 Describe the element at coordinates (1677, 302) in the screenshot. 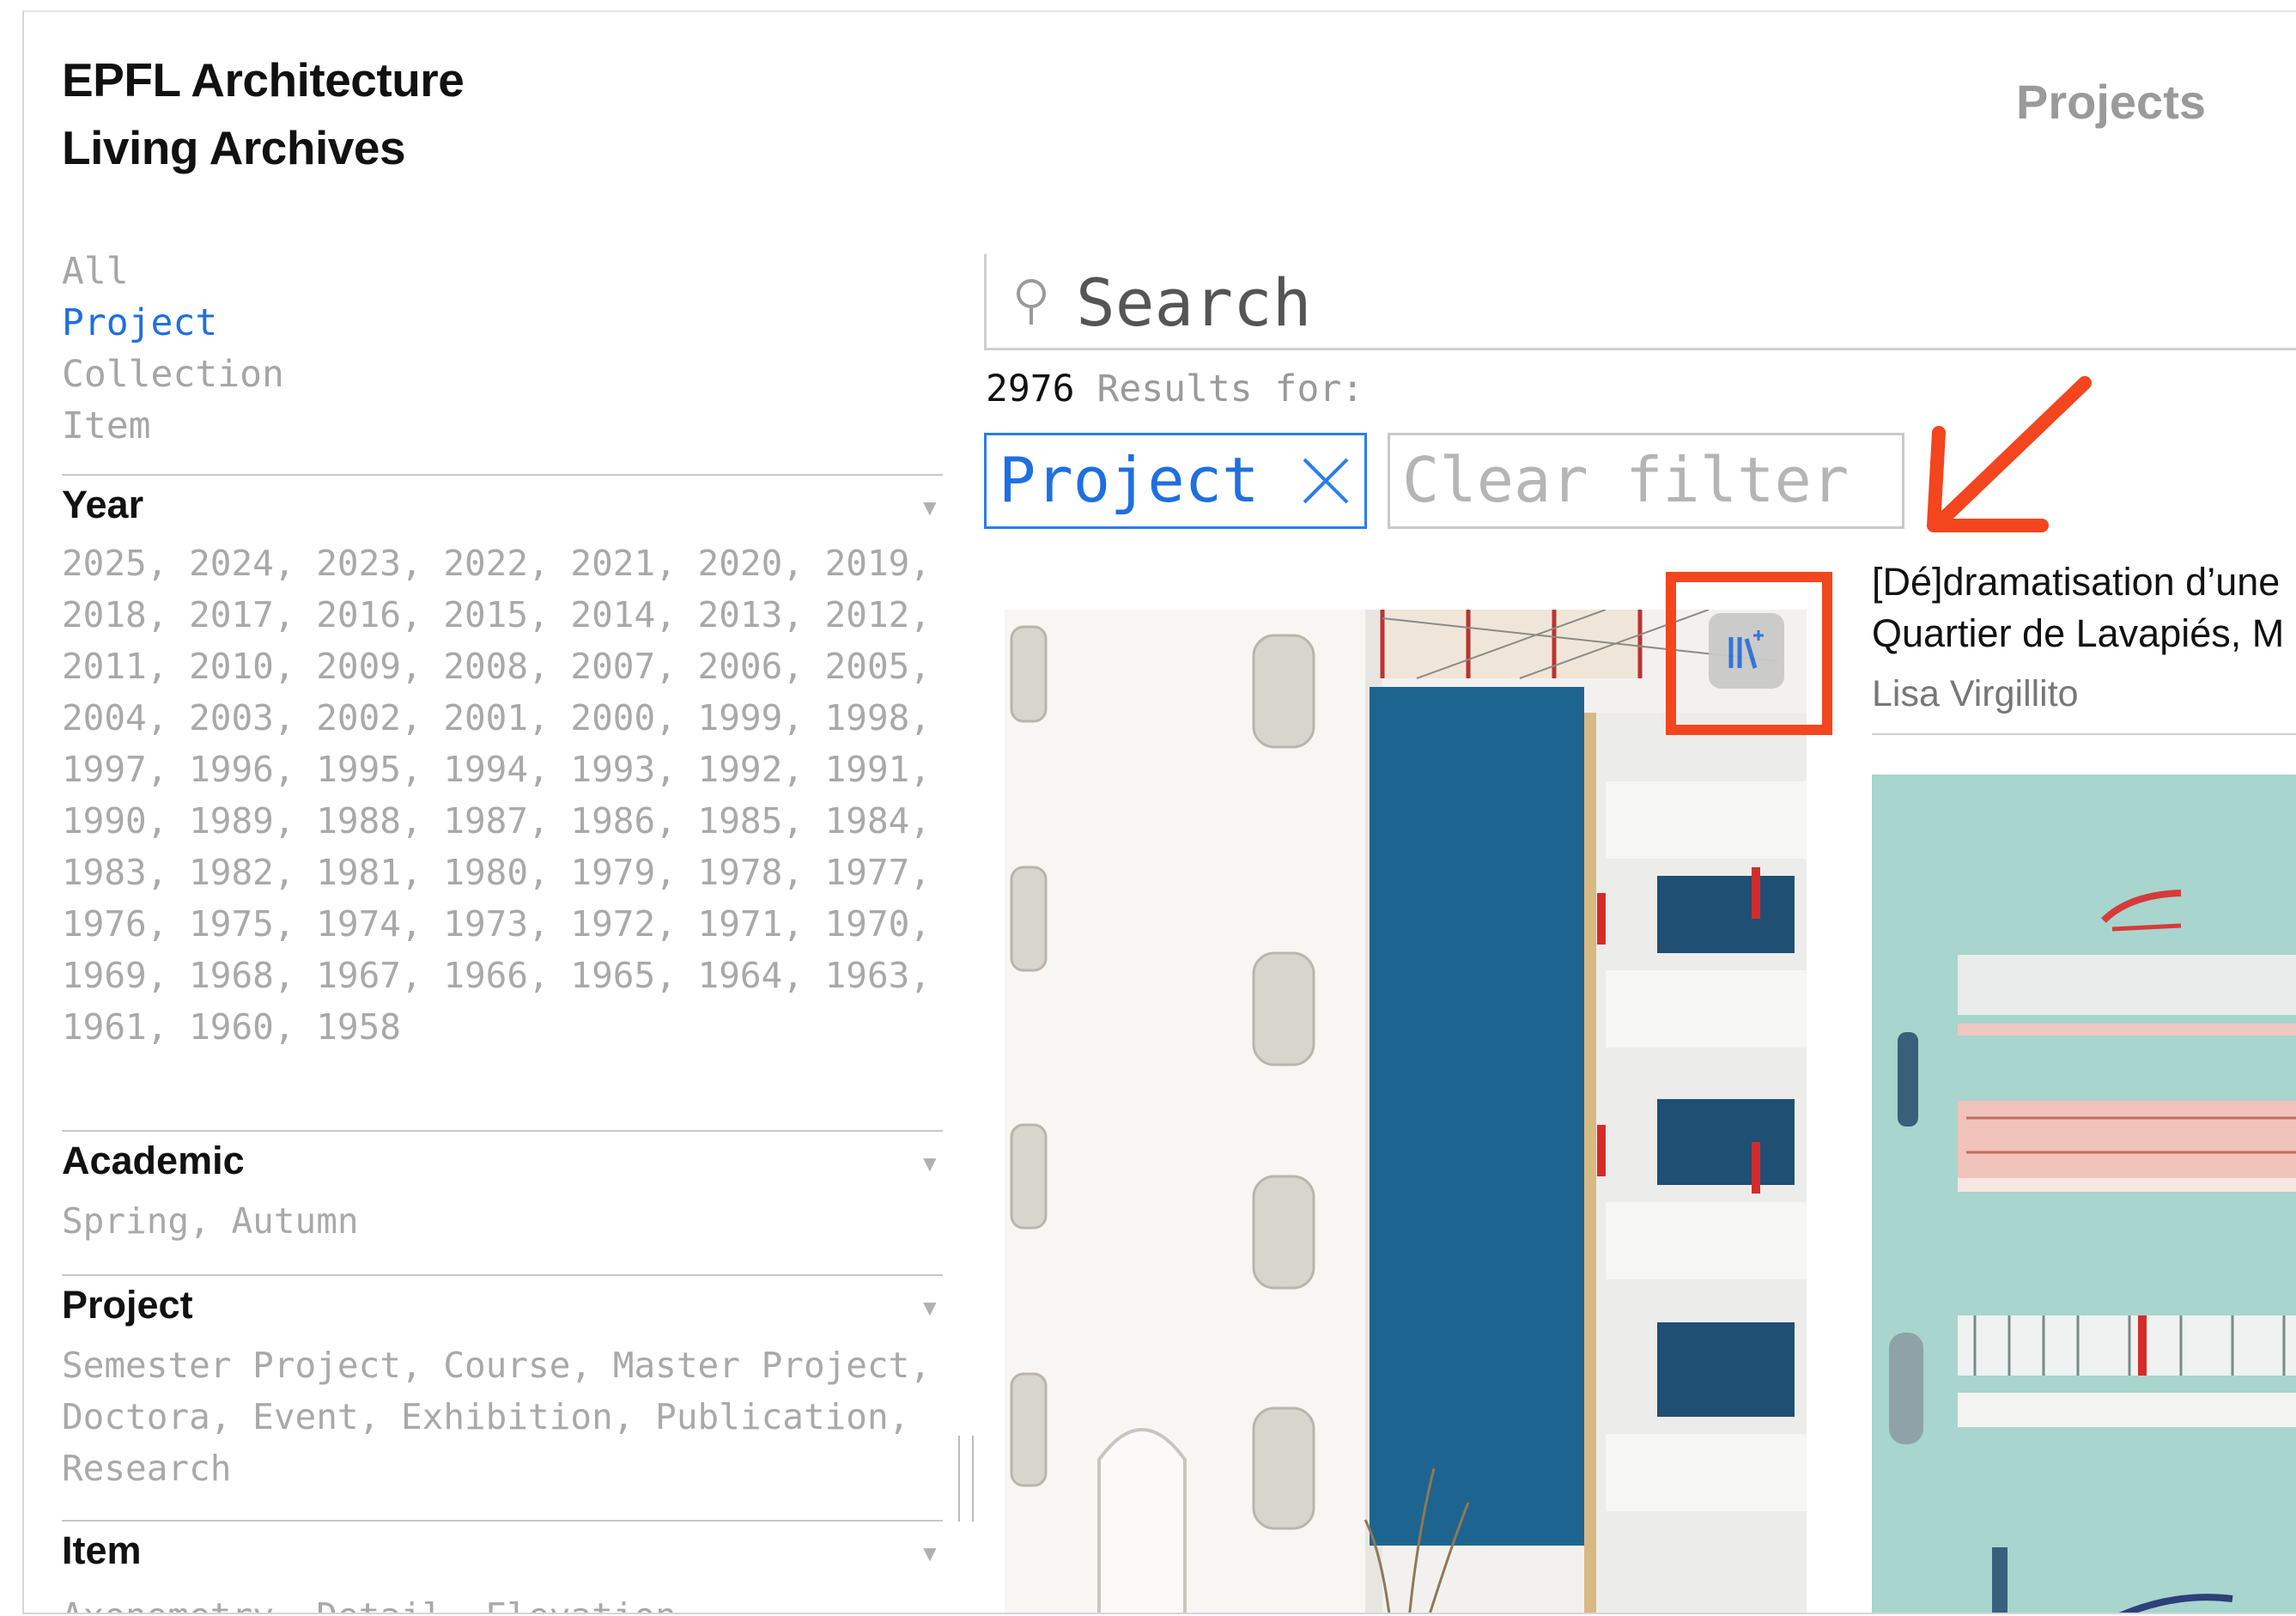

I see `search-input` at that location.